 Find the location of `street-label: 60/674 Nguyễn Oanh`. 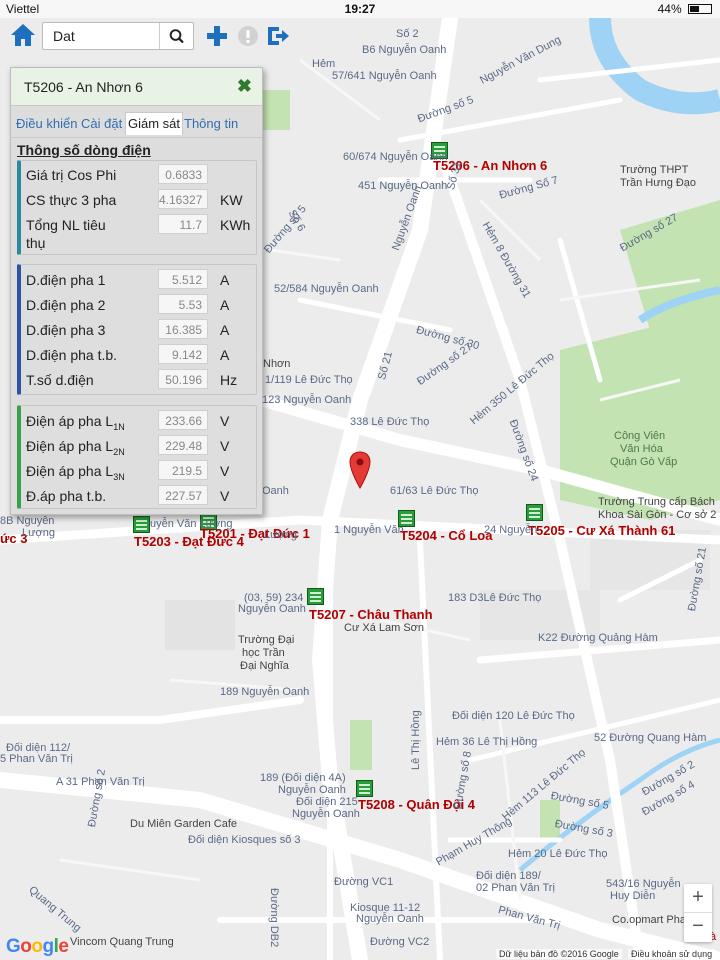

street-label: 60/674 Nguyễn Oanh is located at coordinates (395, 157).